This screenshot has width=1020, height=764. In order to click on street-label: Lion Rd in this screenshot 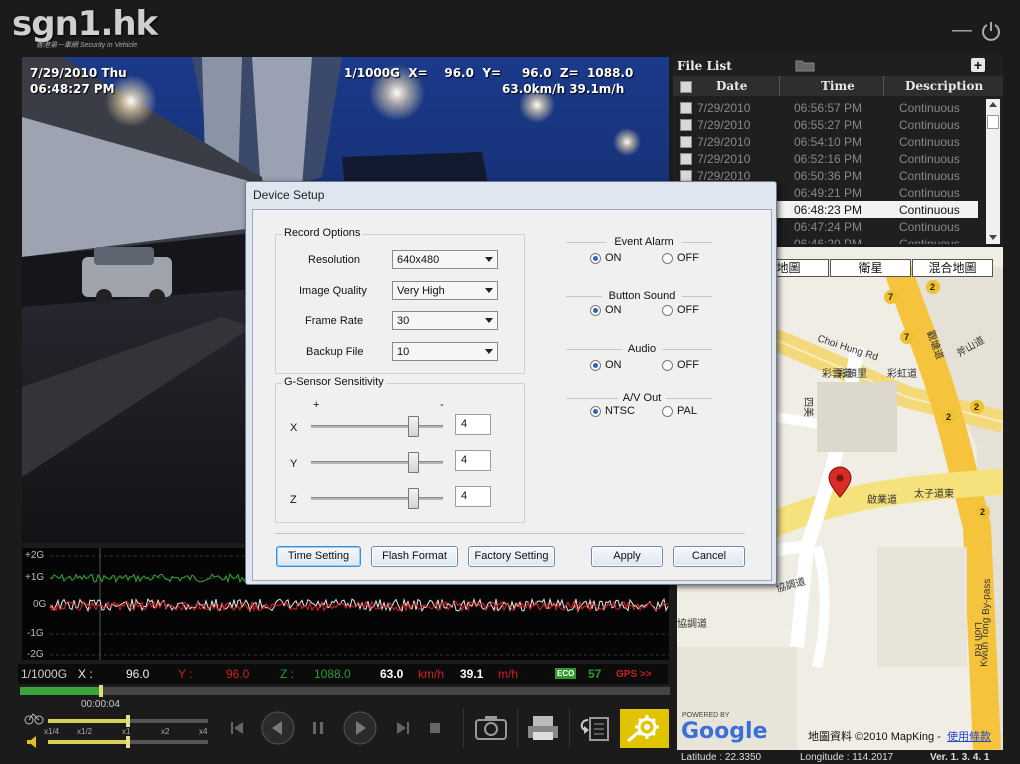, I will do `click(977, 639)`.